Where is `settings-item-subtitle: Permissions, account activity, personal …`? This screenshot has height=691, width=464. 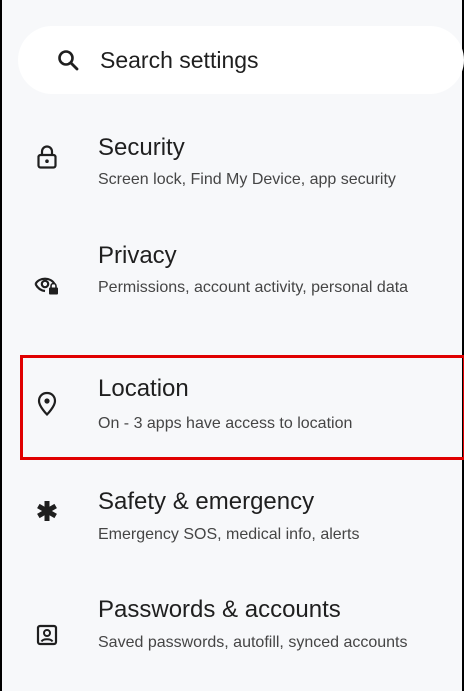
settings-item-subtitle: Permissions, account activity, personal … is located at coordinates (253, 287).